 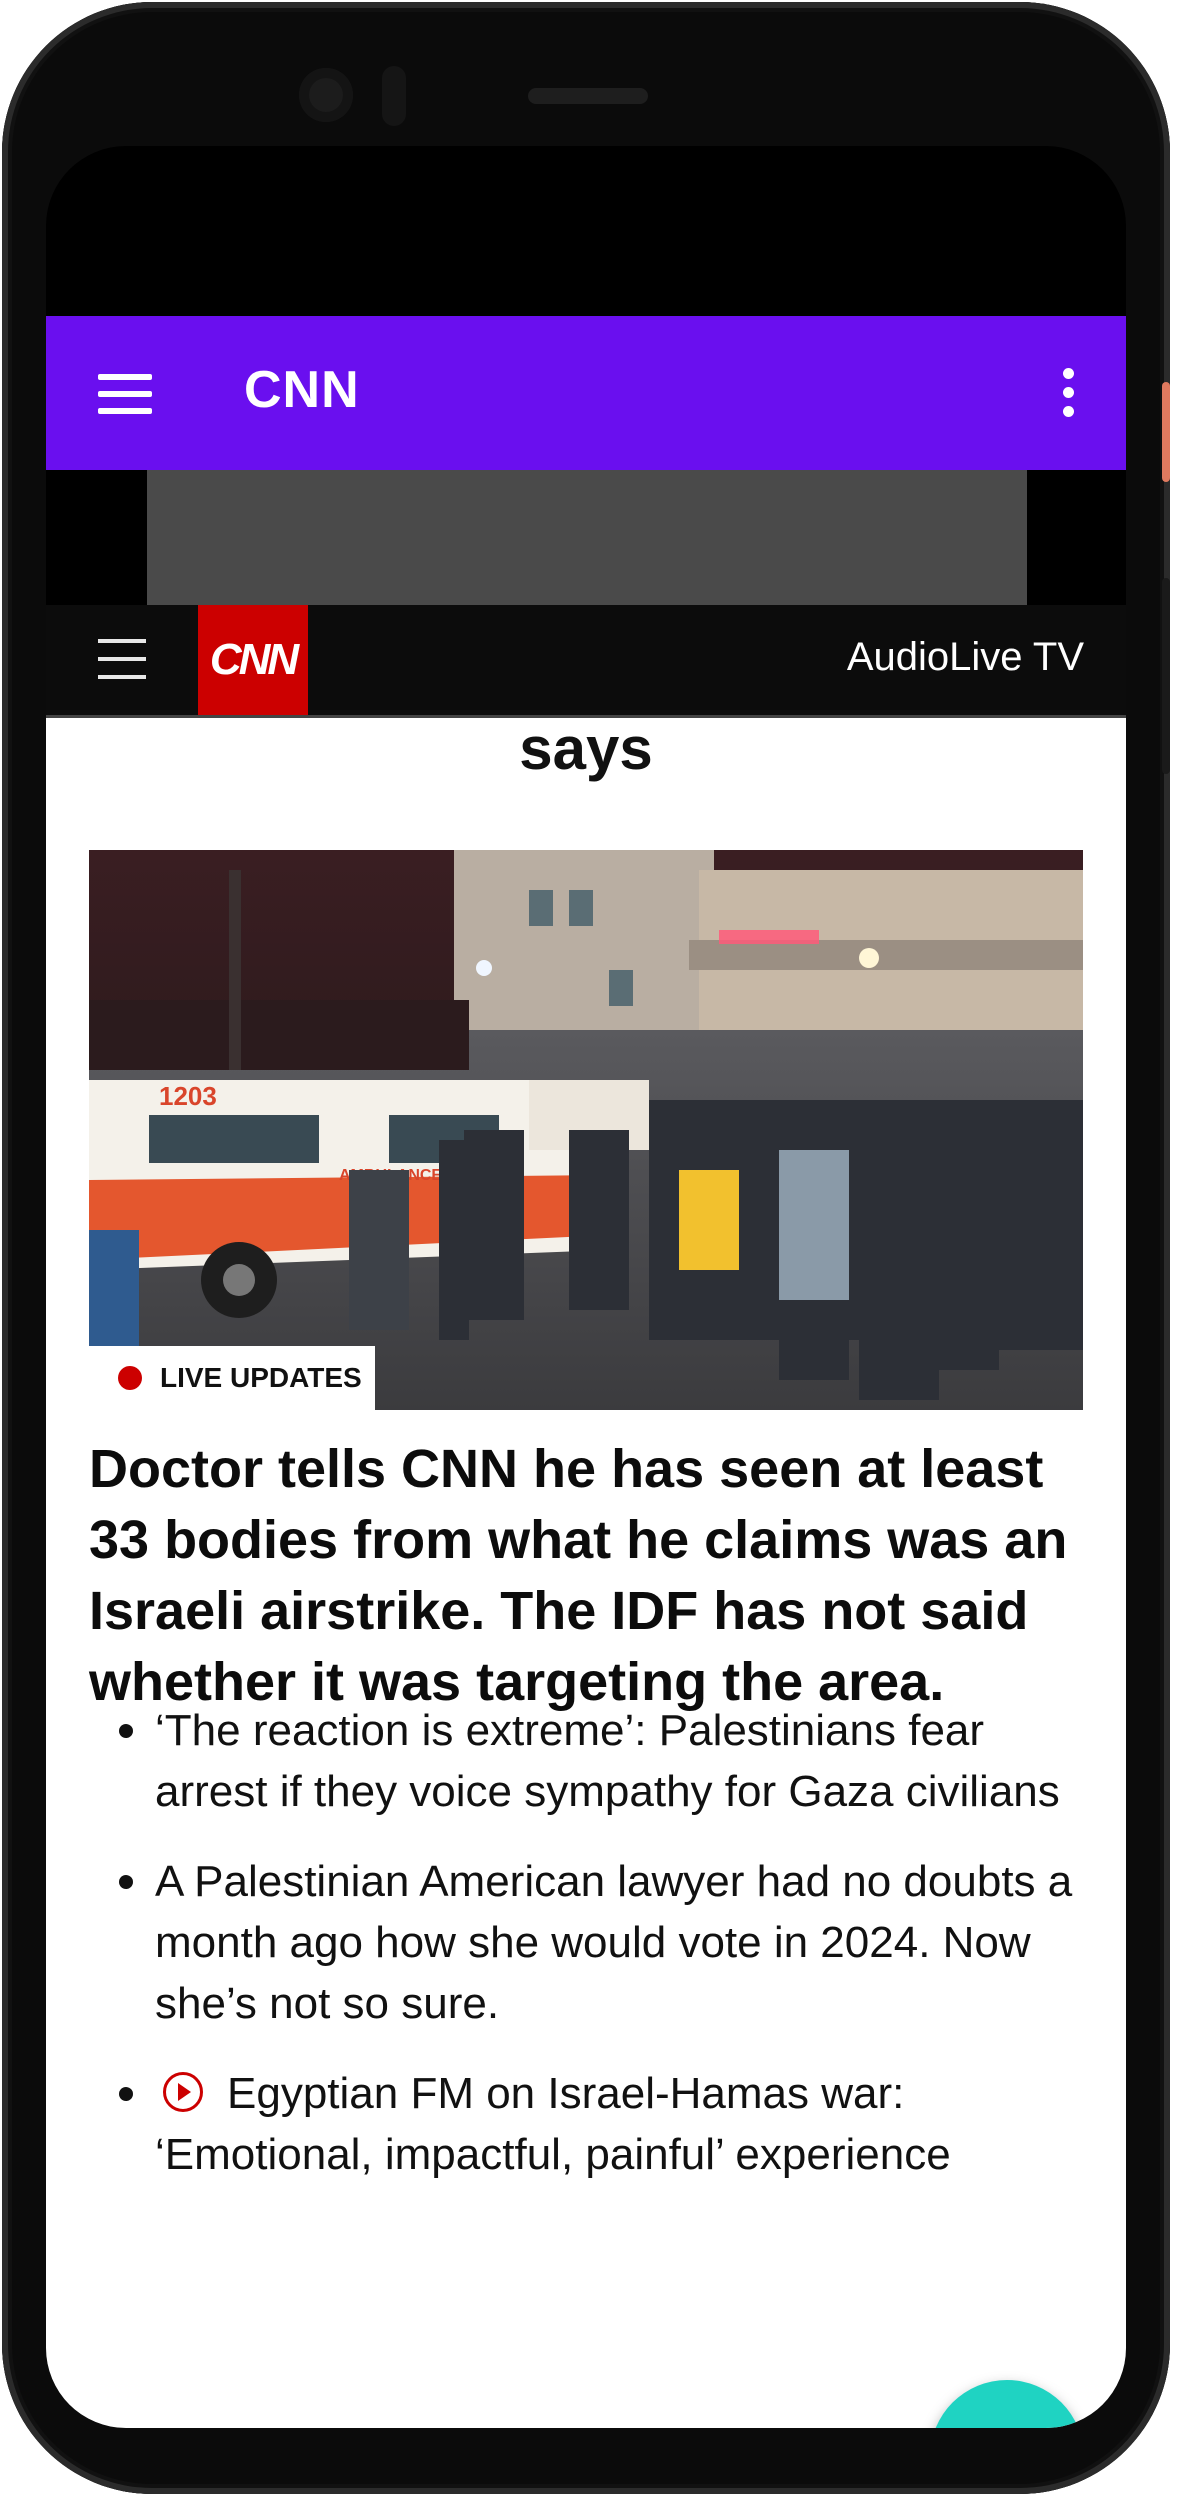 I want to click on svg-text: 1203, so click(x=188, y=1096).